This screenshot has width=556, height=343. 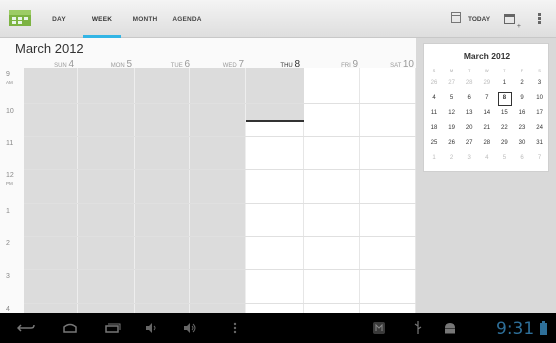 What do you see at coordinates (190, 328) in the screenshot?
I see `volume-up-icon` at bounding box center [190, 328].